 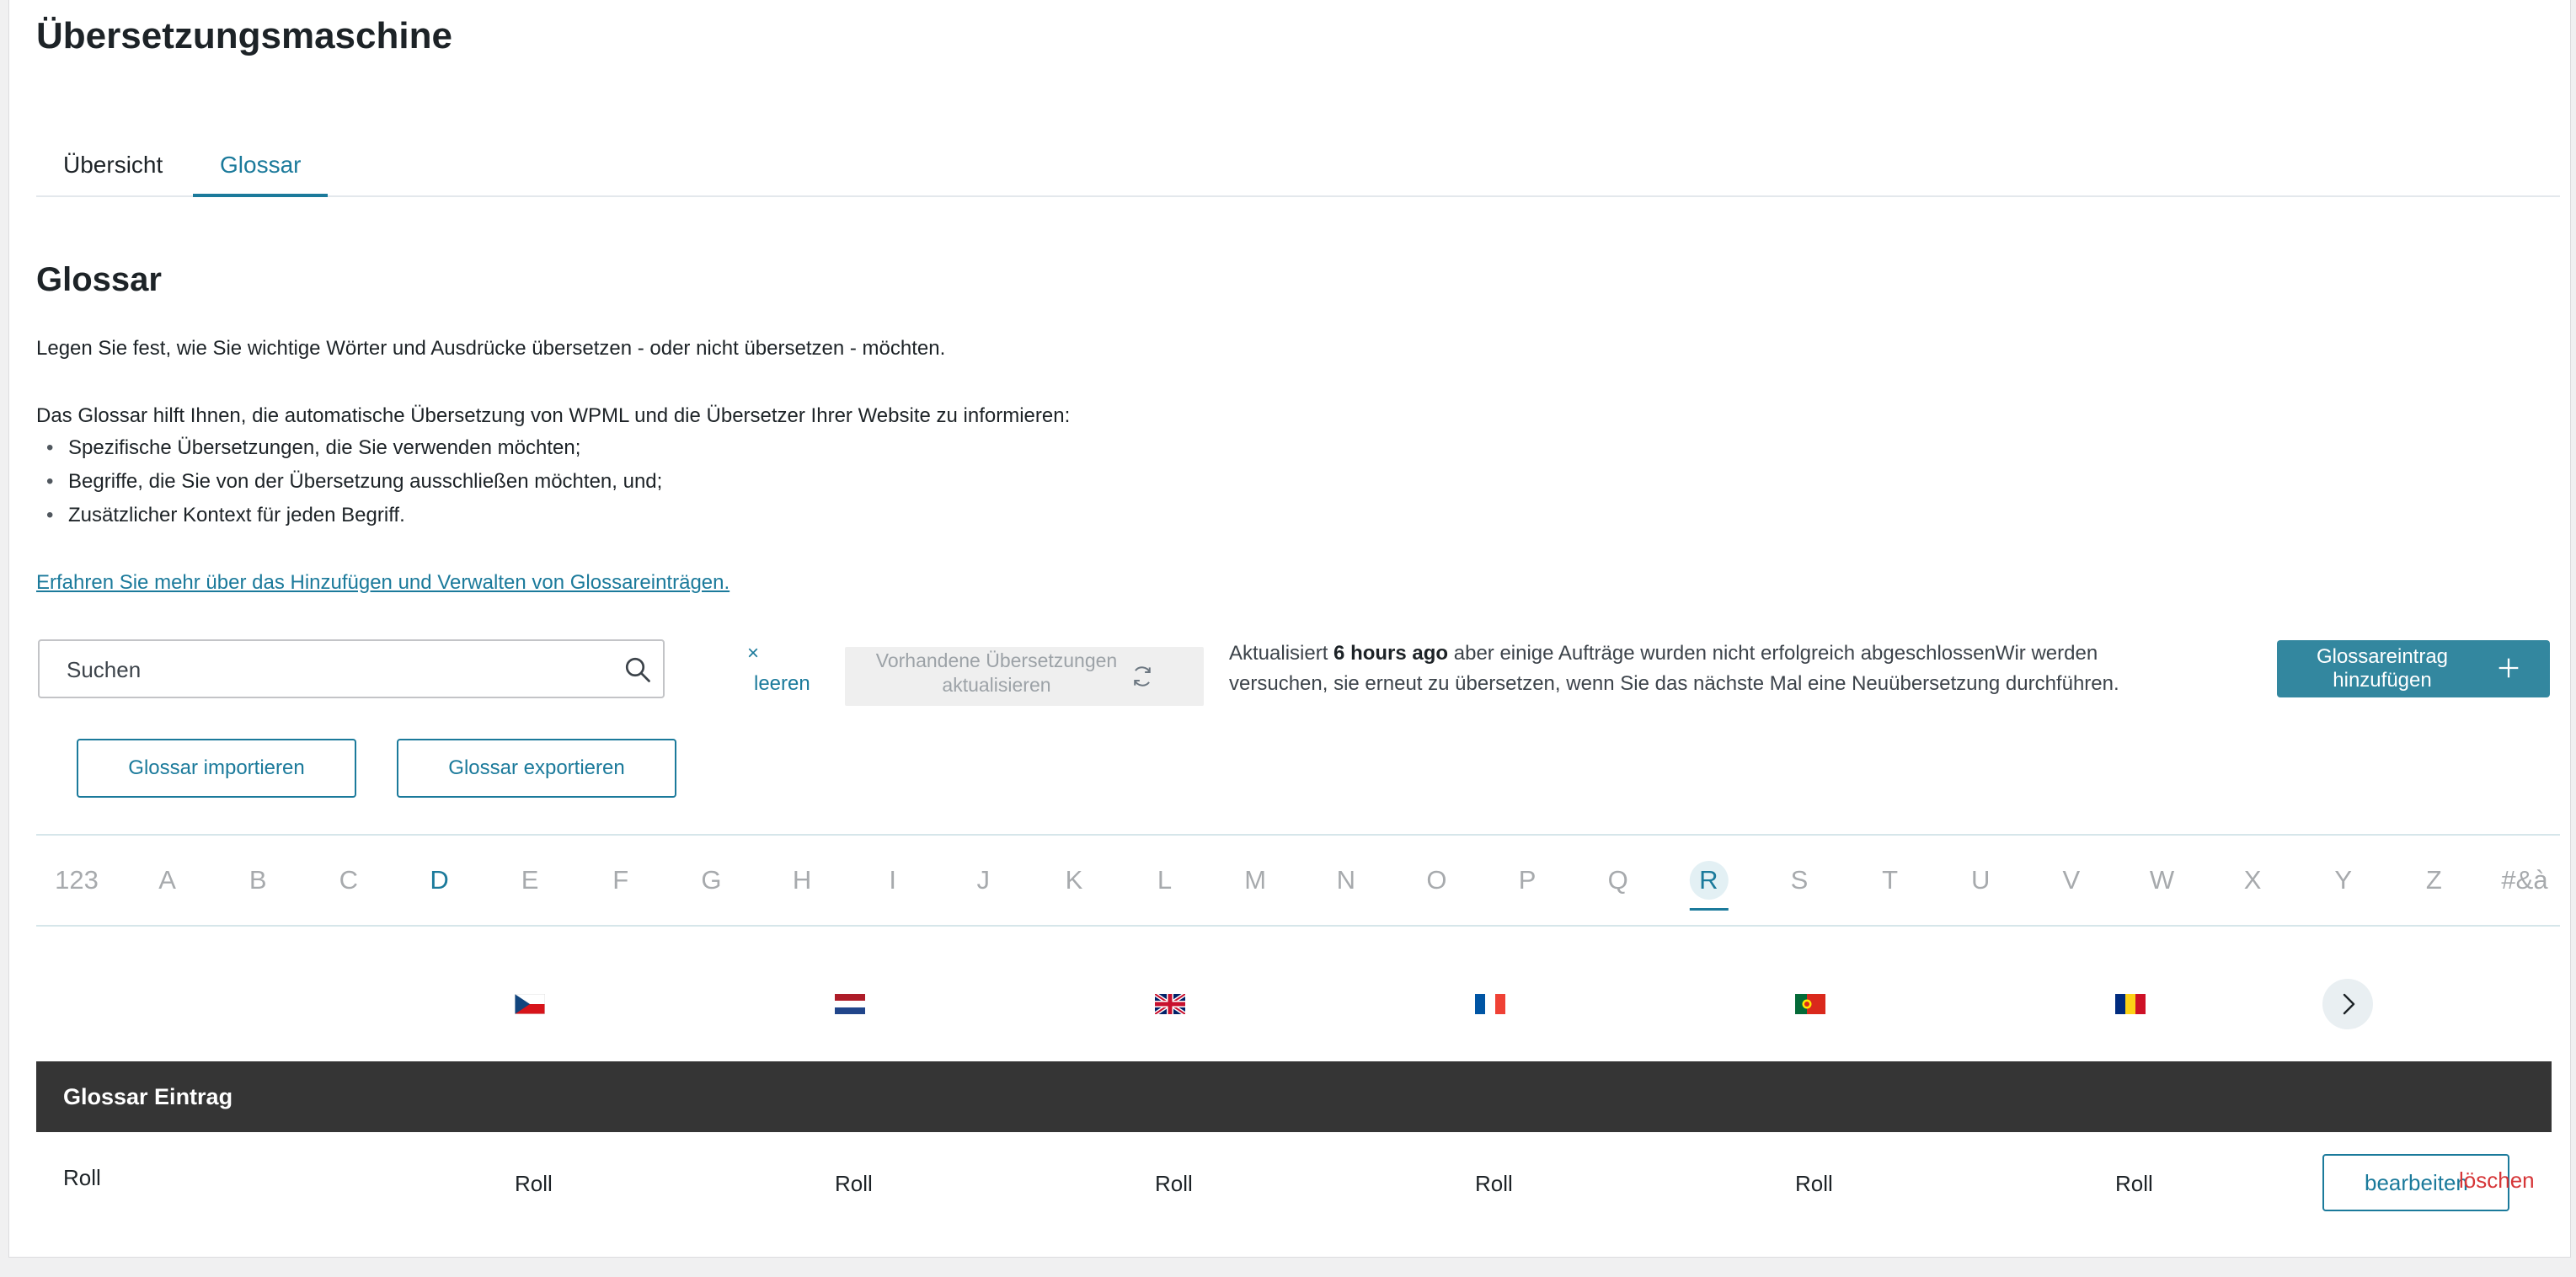 I want to click on alphabet-letter-y: Y, so click(x=2343, y=880).